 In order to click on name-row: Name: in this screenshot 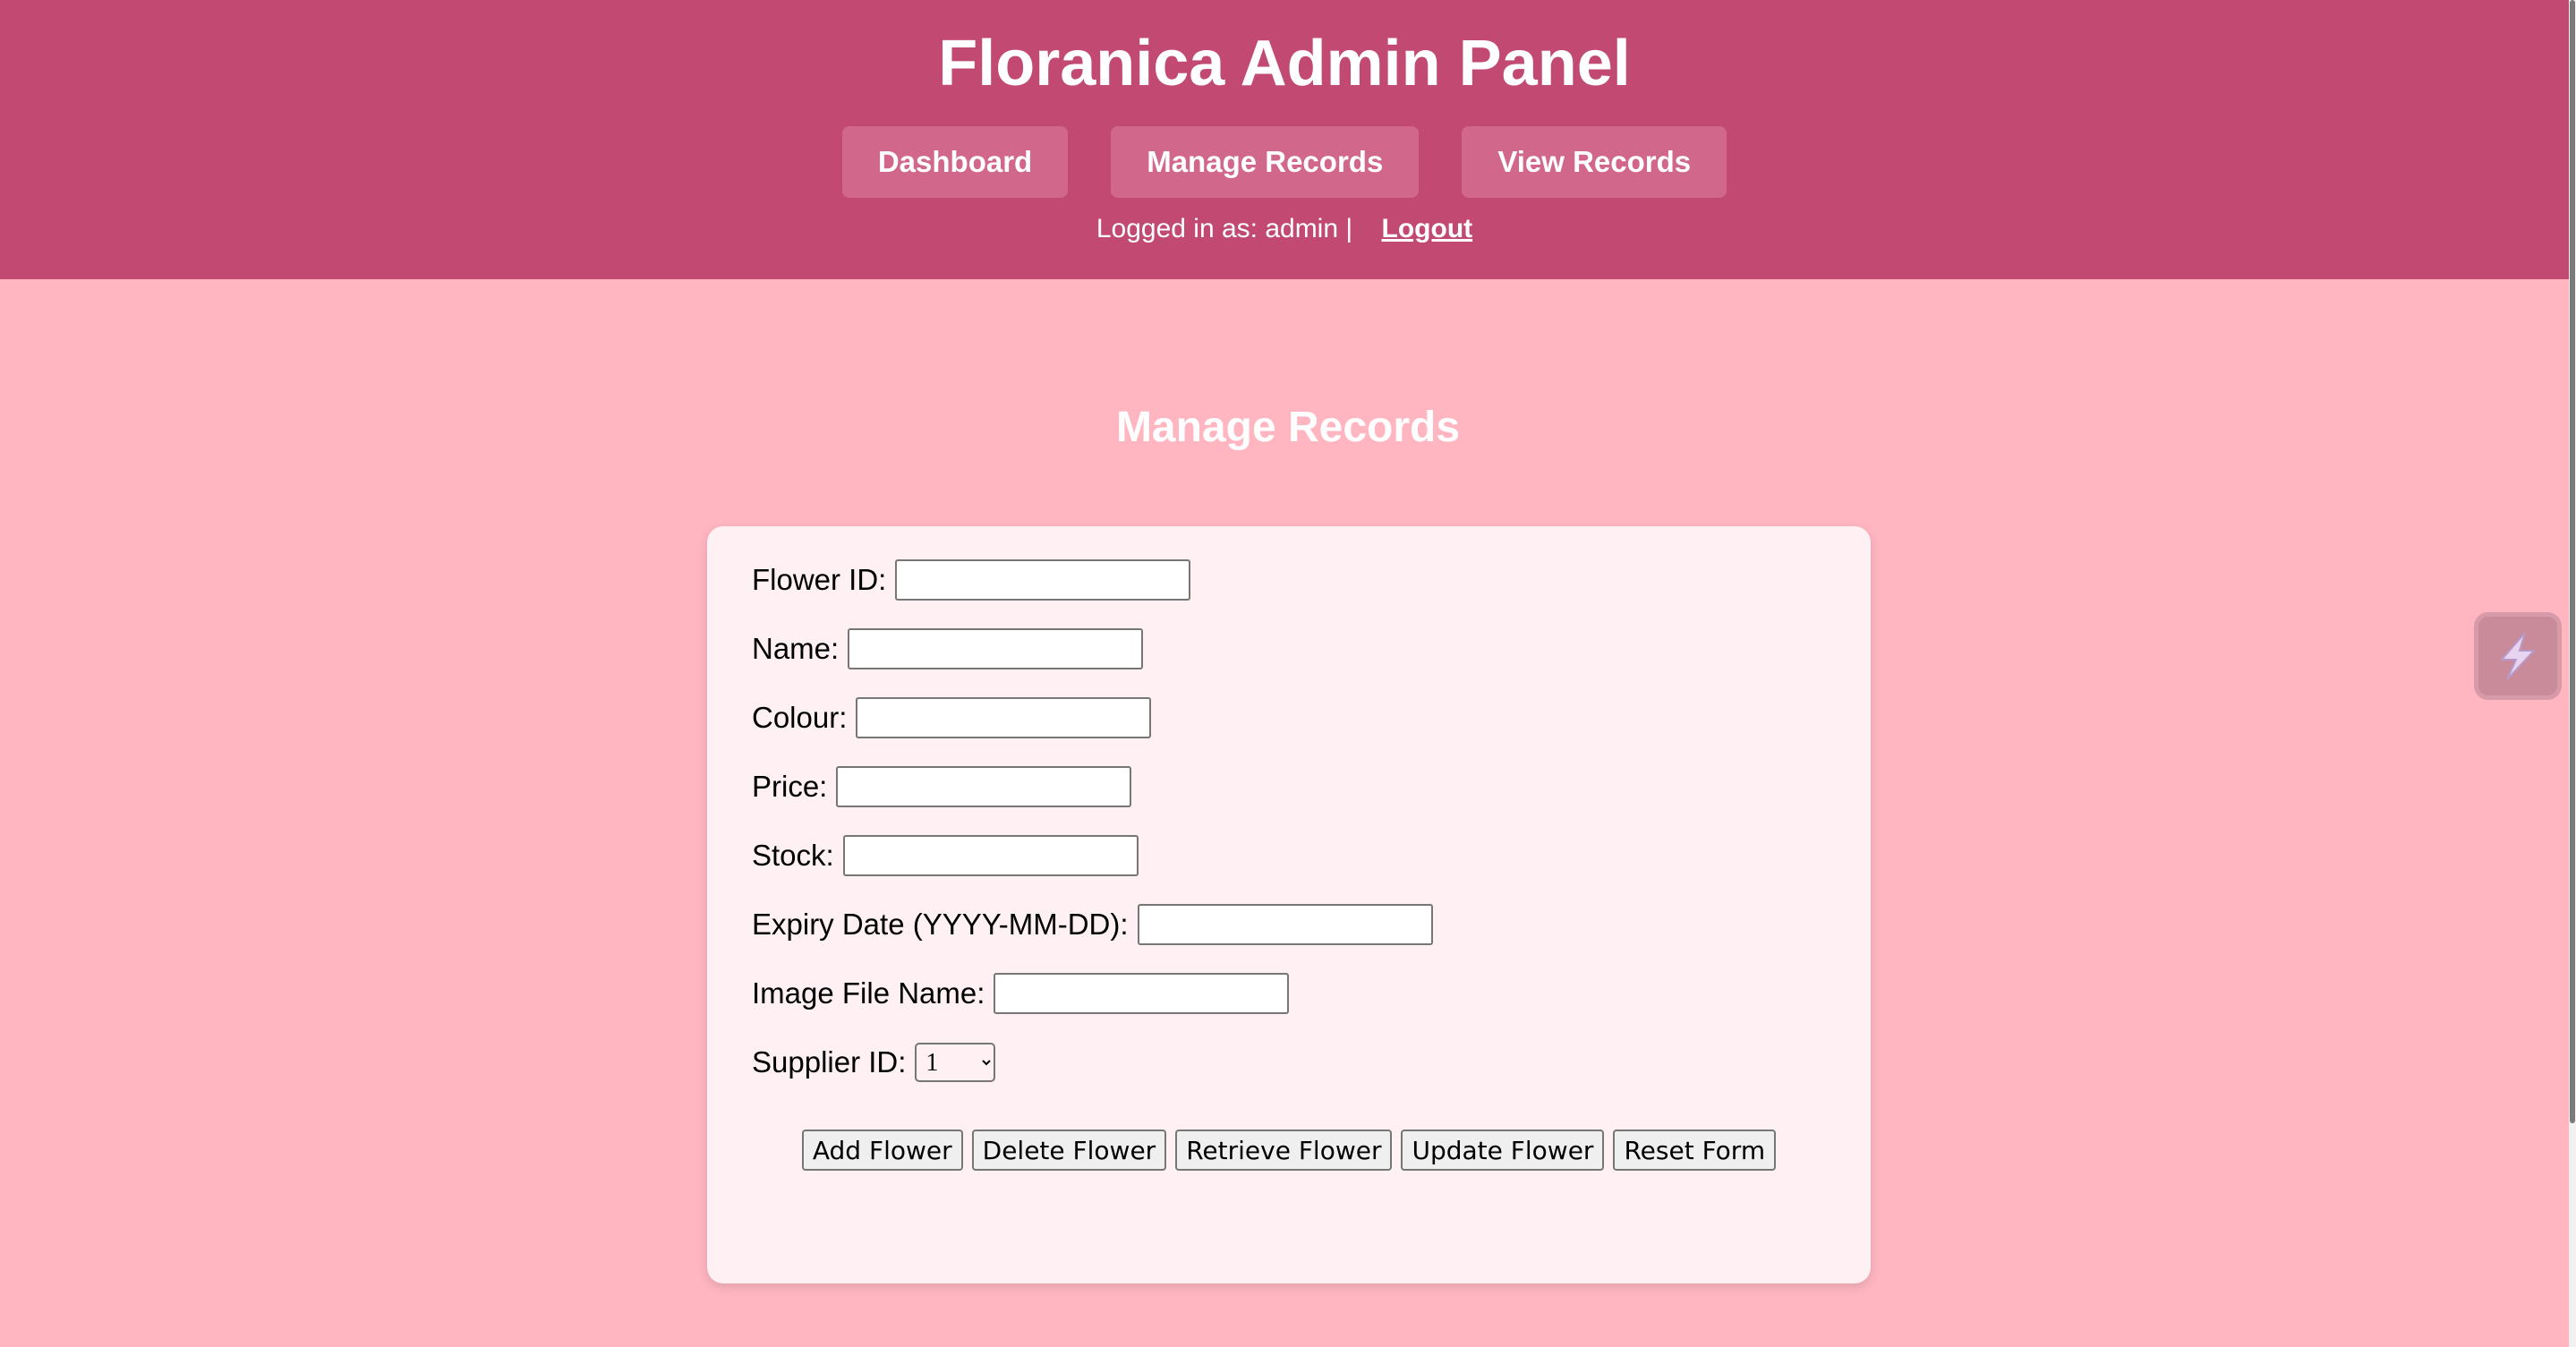, I will do `click(948, 648)`.